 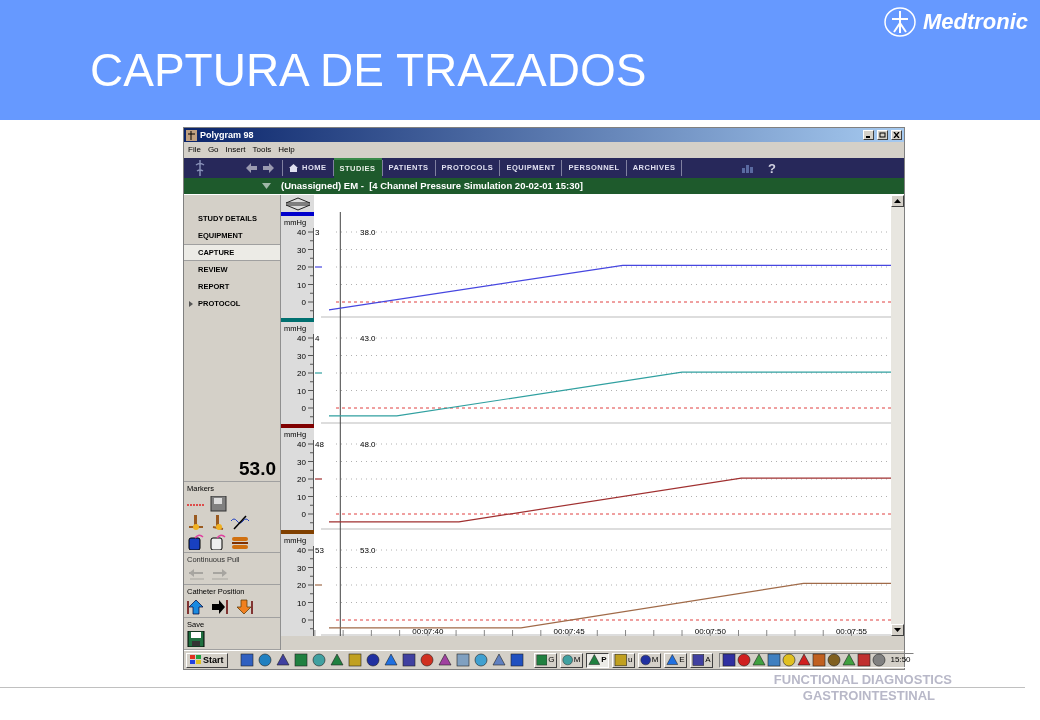 What do you see at coordinates (428, 631) in the screenshot?
I see `tick-label: 00:07:40` at bounding box center [428, 631].